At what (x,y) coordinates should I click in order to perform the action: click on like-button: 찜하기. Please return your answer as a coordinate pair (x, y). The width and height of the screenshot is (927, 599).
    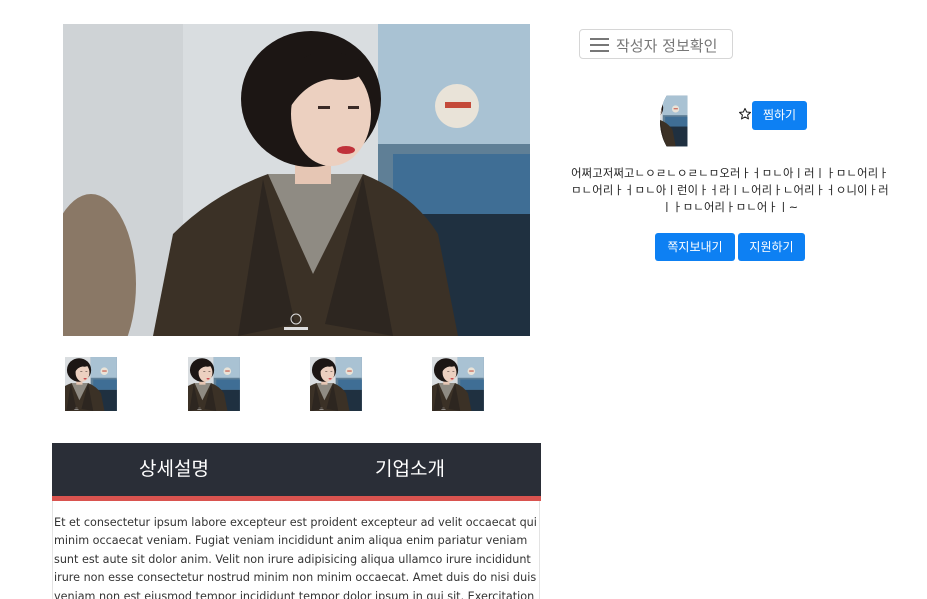
    Looking at the image, I should click on (779, 115).